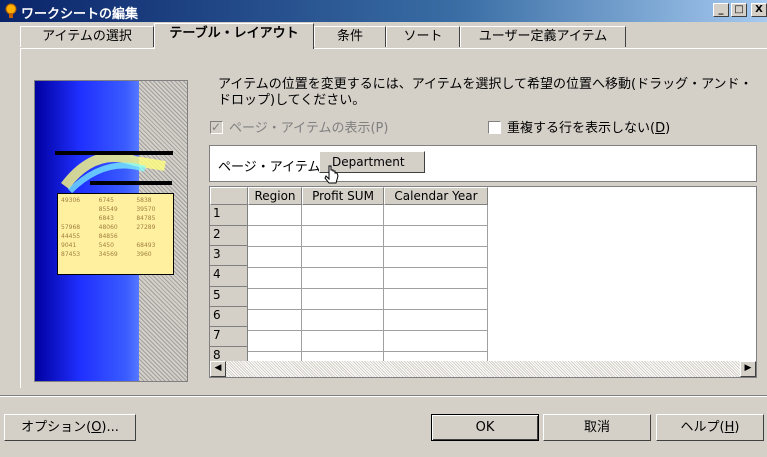  What do you see at coordinates (759, 10) in the screenshot?
I see `close-button: X` at bounding box center [759, 10].